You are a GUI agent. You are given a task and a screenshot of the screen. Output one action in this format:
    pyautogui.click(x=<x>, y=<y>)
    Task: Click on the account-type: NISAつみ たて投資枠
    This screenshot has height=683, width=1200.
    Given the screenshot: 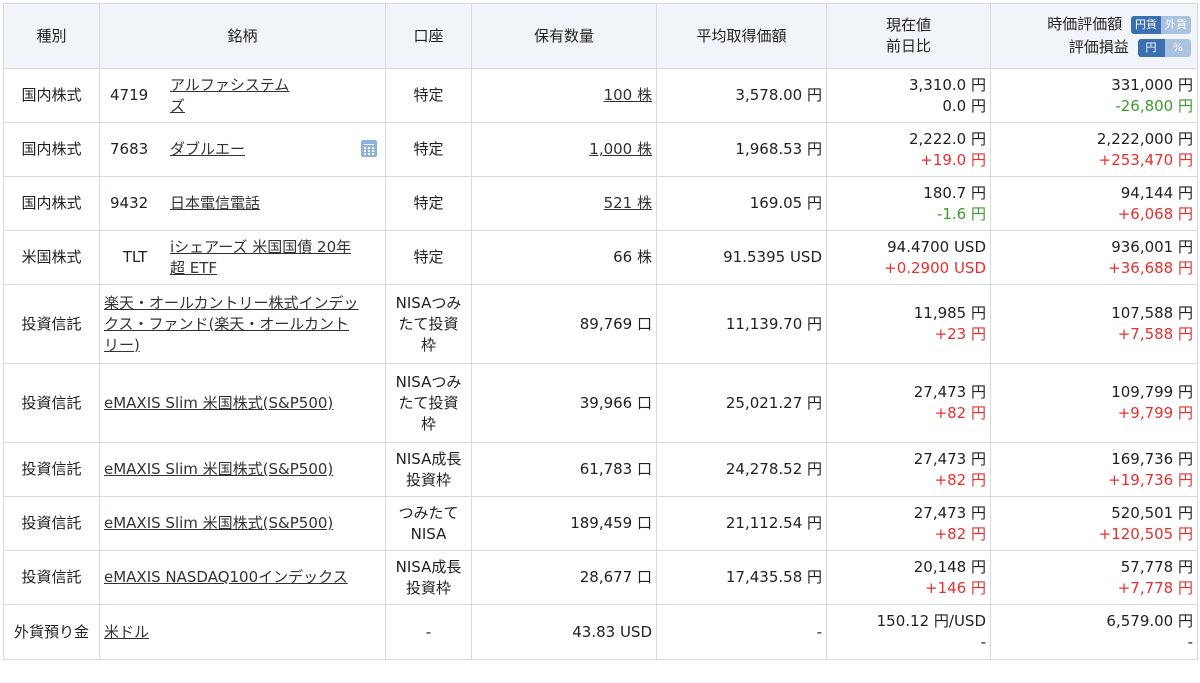 What is the action you would take?
    pyautogui.click(x=428, y=403)
    